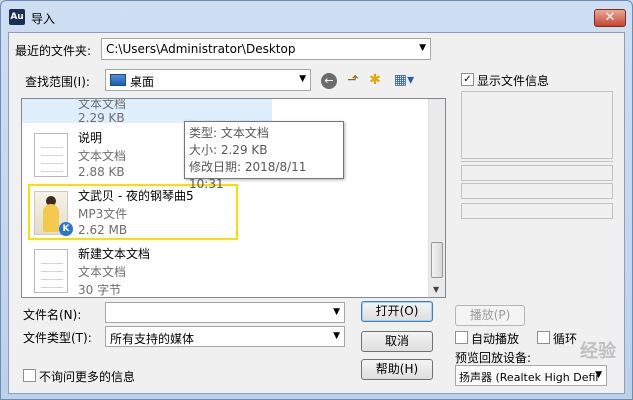  I want to click on divider, so click(537, 162).